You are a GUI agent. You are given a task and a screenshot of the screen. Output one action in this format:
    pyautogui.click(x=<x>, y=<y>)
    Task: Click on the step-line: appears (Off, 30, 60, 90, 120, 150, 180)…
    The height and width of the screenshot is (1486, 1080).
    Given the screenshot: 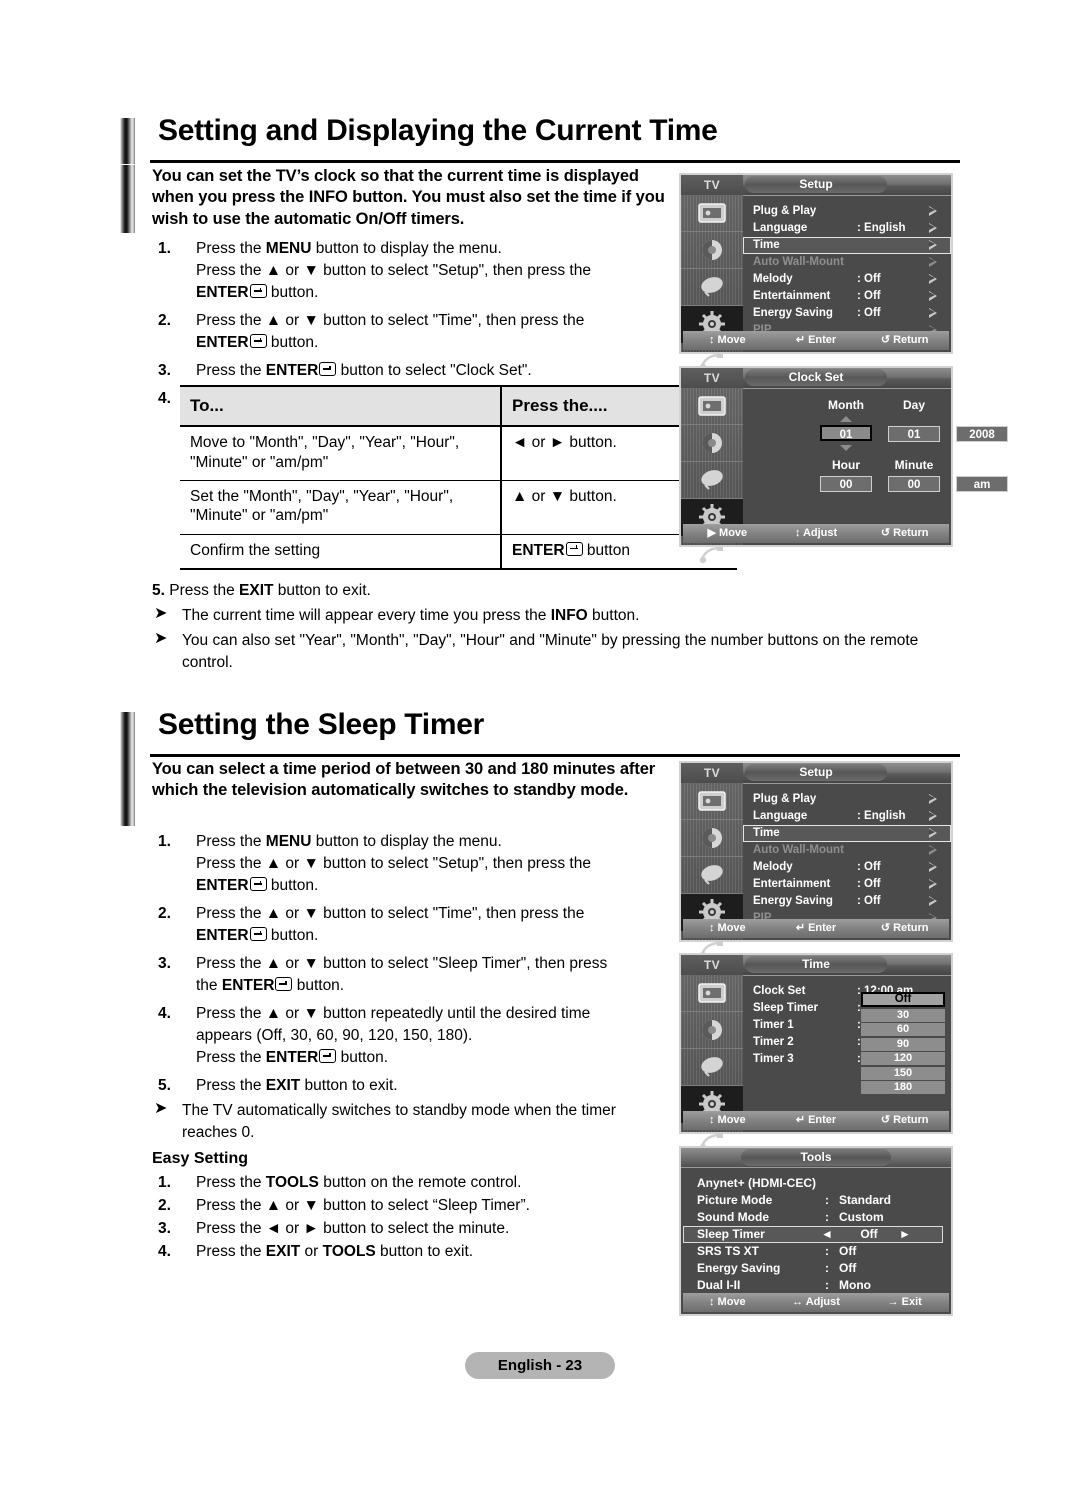 What is the action you would take?
    pyautogui.click(x=334, y=1035)
    